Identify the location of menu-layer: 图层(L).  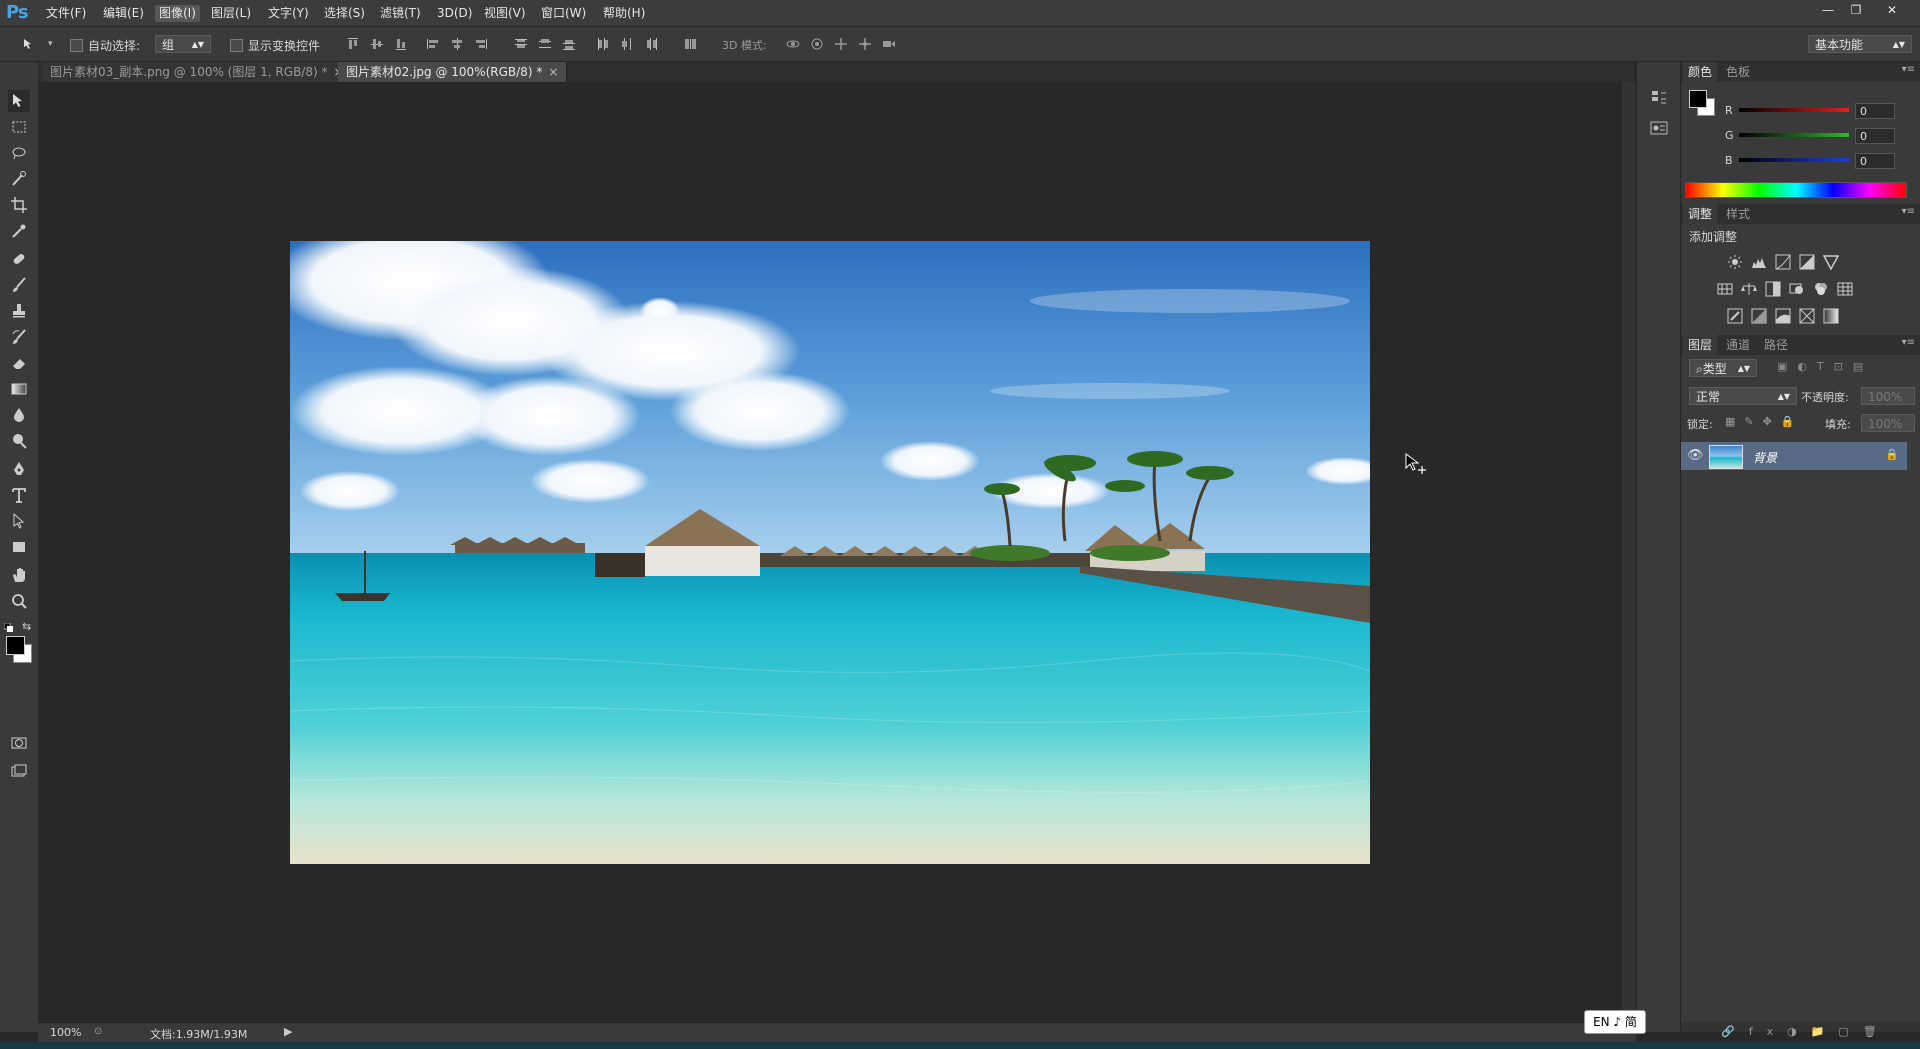
(231, 13).